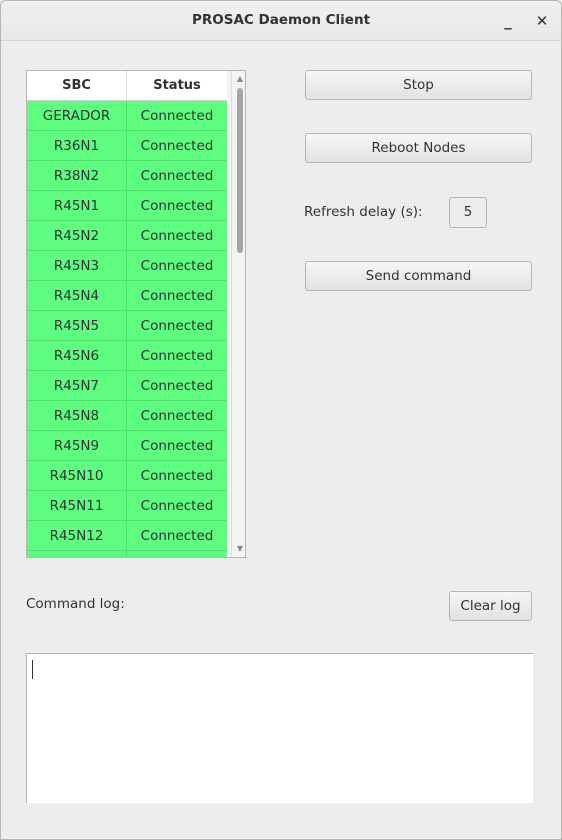 Image resolution: width=562 pixels, height=840 pixels. Describe the element at coordinates (77, 176) in the screenshot. I see `sbc-name-cell: R38N2` at that location.